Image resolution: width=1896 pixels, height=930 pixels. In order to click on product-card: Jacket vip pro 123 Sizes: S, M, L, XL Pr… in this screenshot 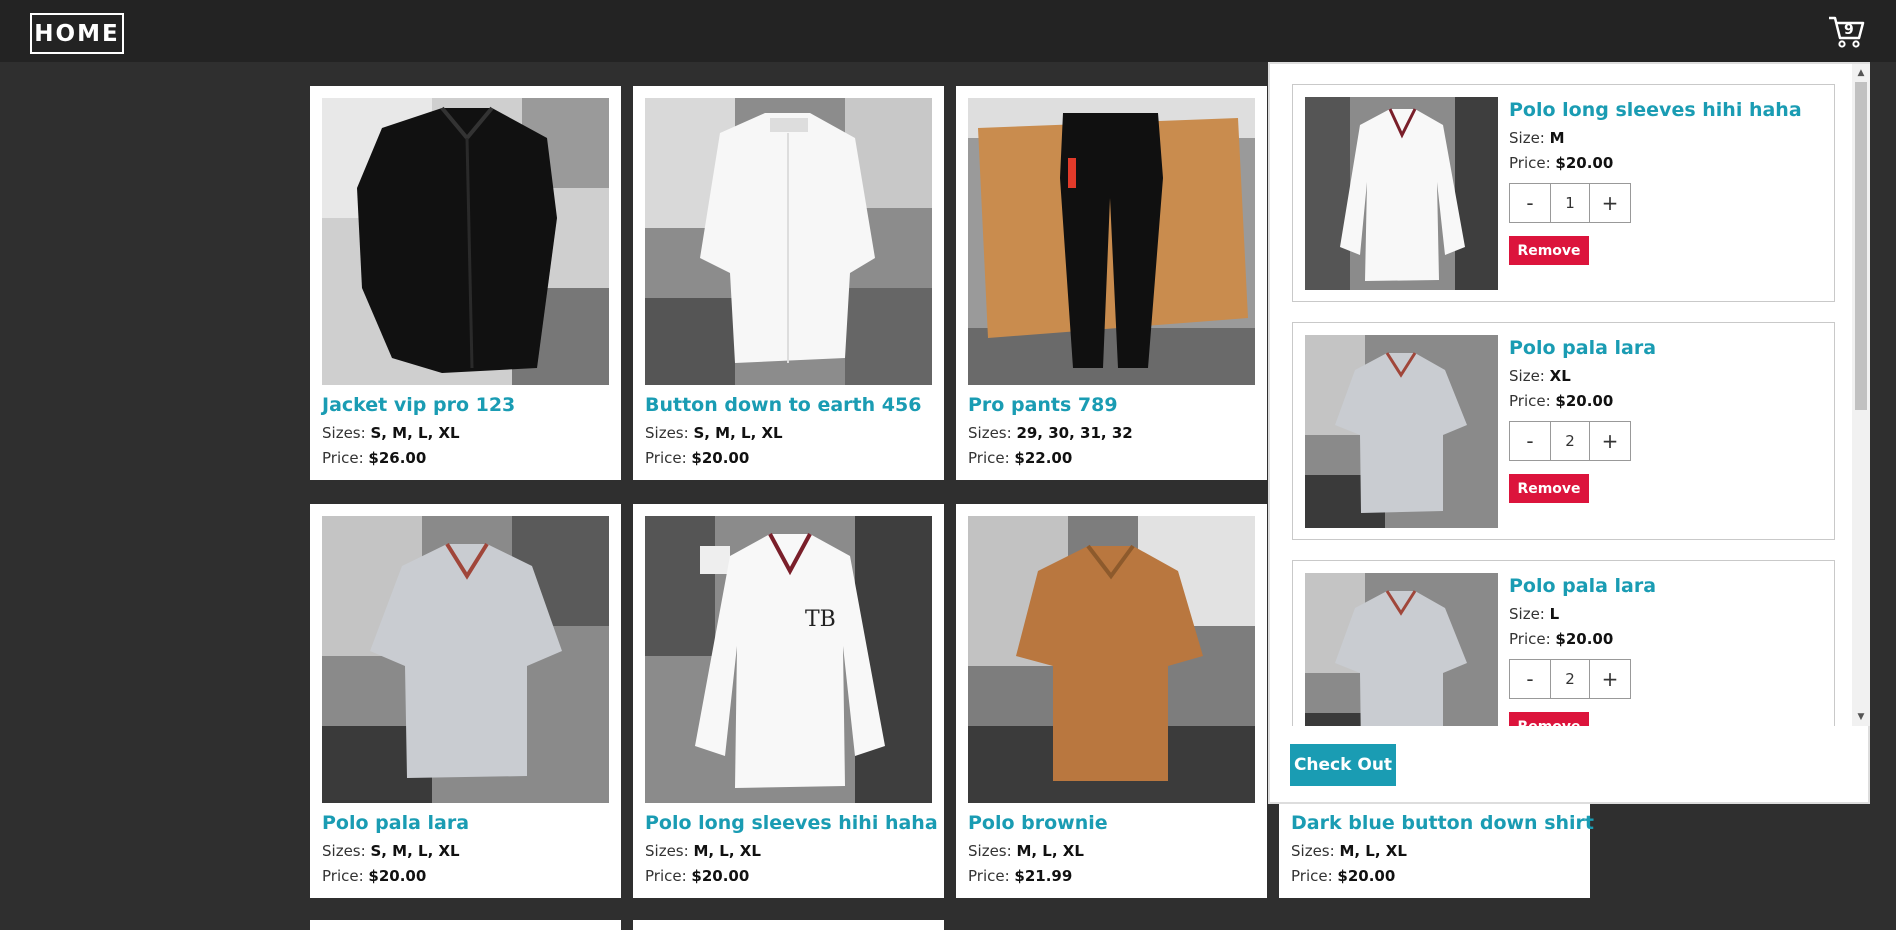, I will do `click(465, 283)`.